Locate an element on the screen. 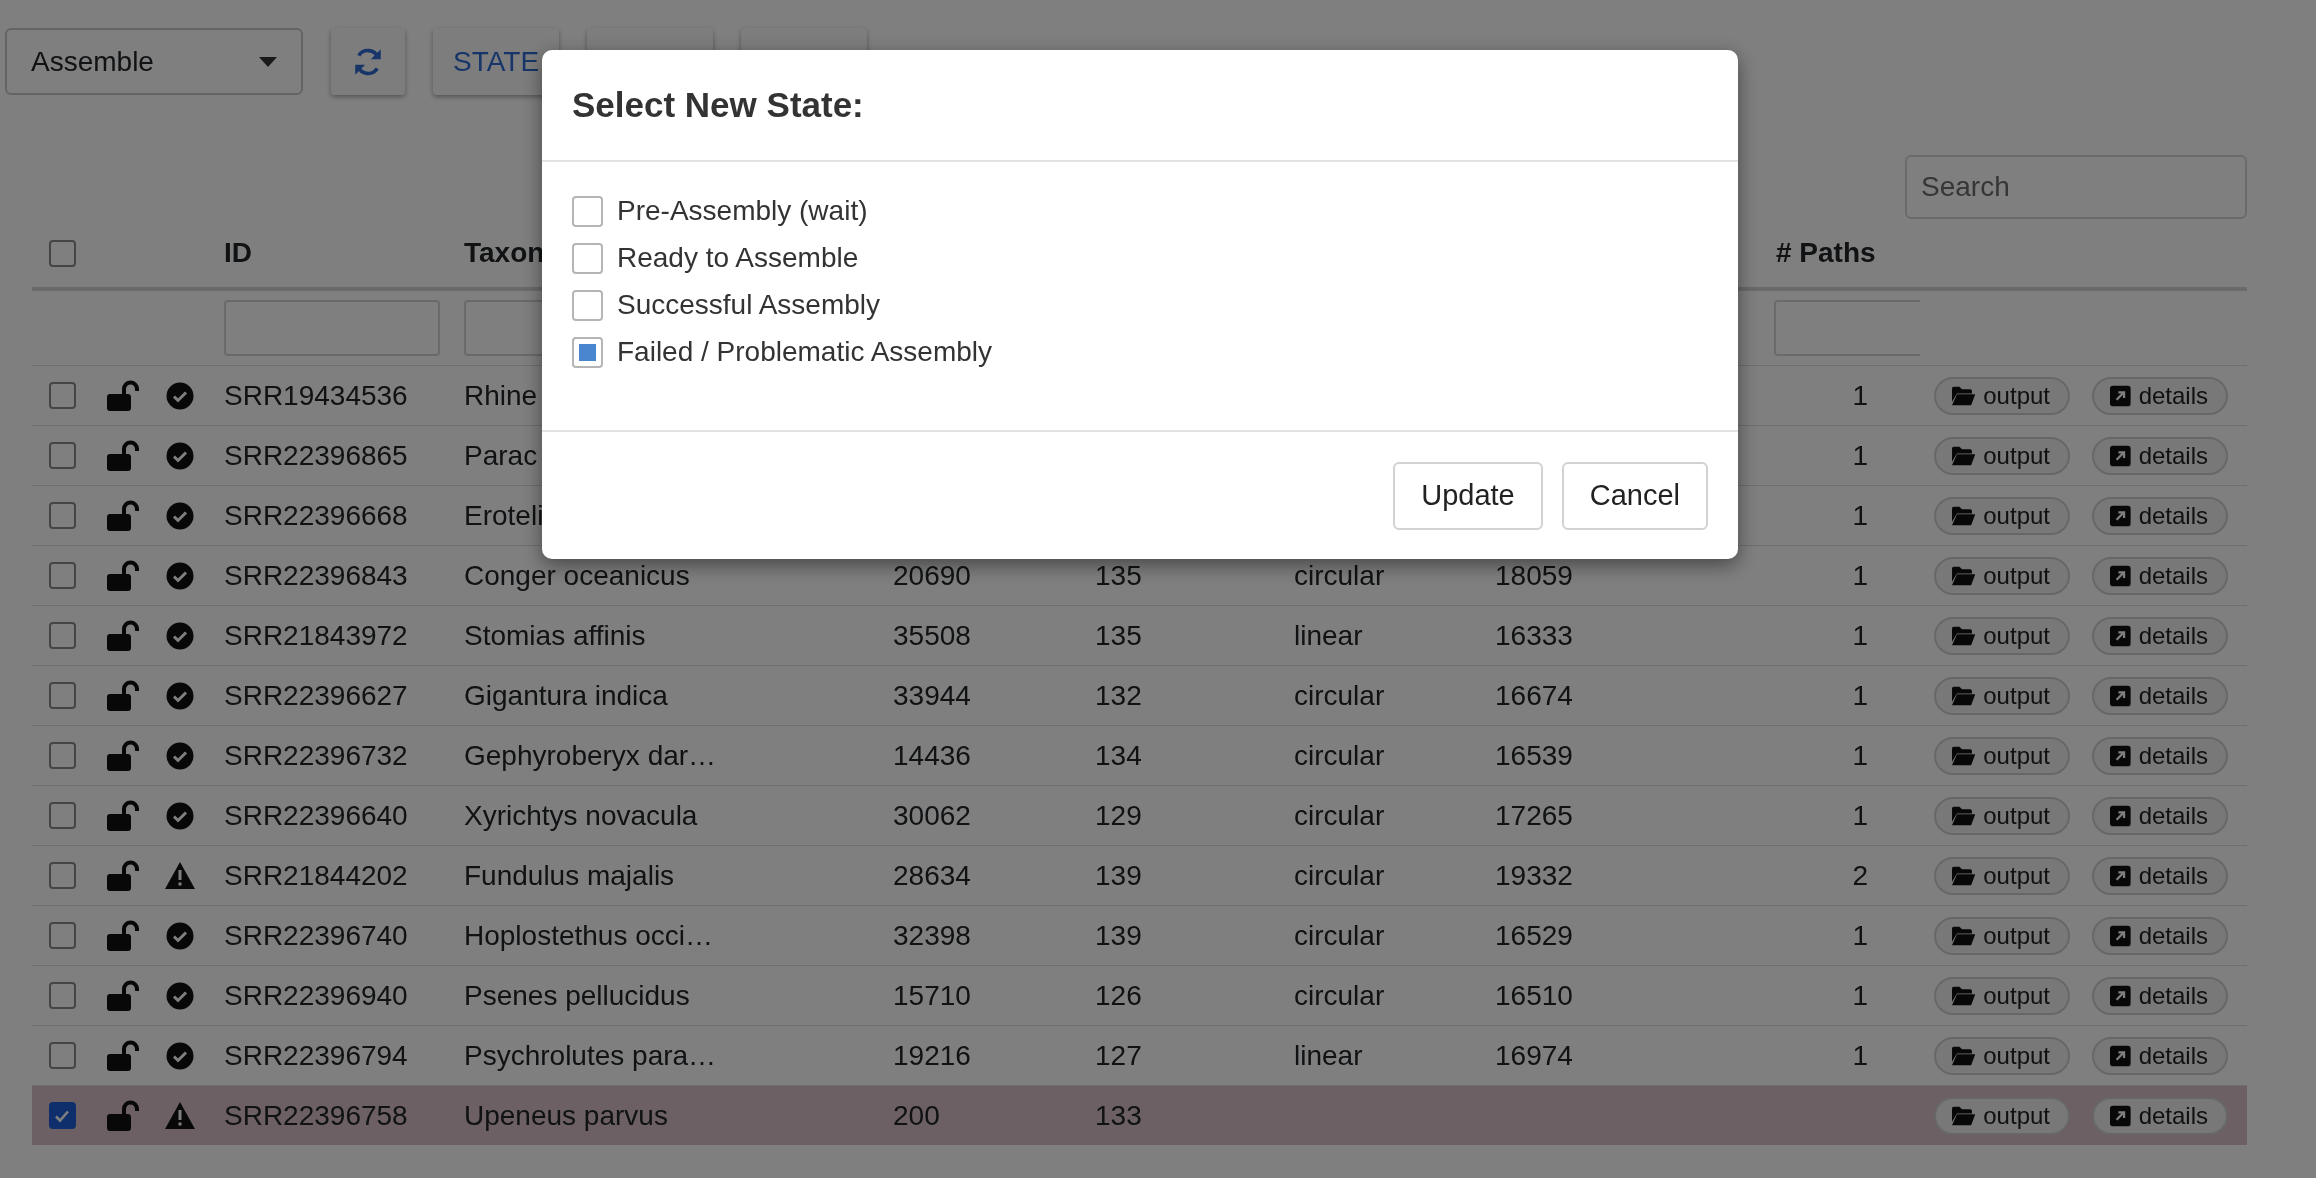 This screenshot has height=1178, width=2316. table-cell-text: SRR19434536 is located at coordinates (316, 395).